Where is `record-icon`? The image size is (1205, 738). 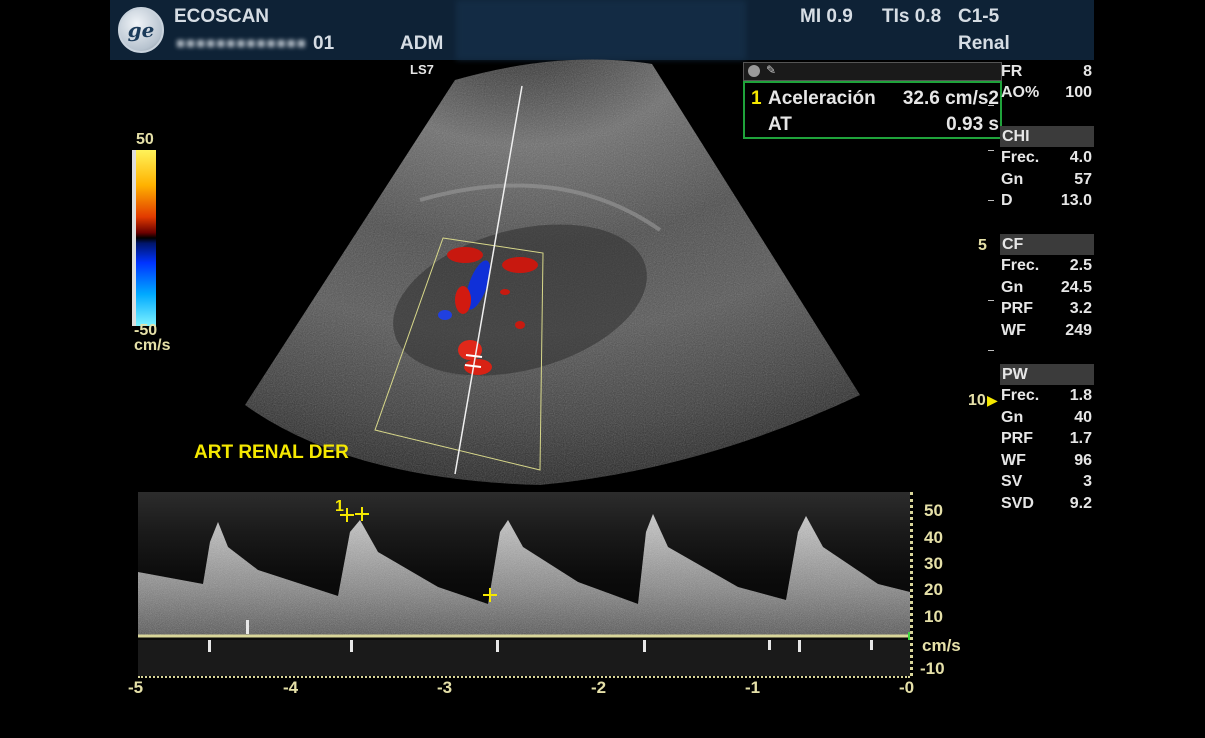
record-icon is located at coordinates (754, 71).